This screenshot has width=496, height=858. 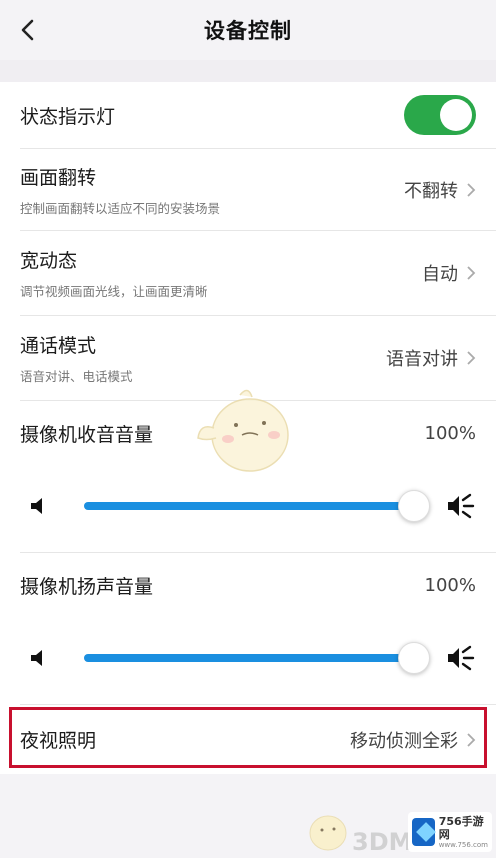 What do you see at coordinates (58, 346) in the screenshot?
I see `call-mode-label: 通话模式` at bounding box center [58, 346].